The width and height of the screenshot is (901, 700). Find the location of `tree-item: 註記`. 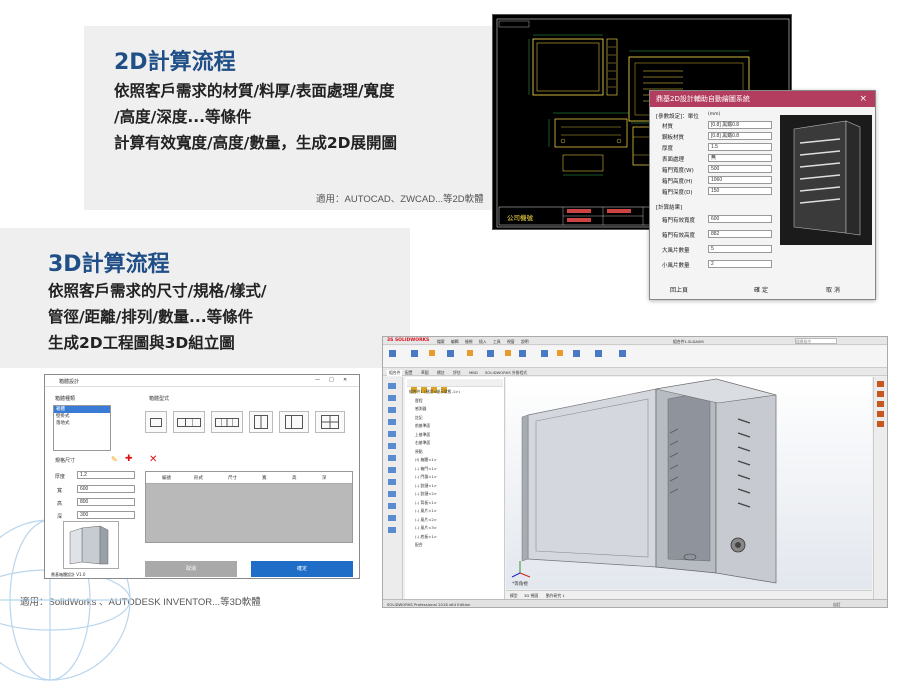

tree-item: 註記 is located at coordinates (419, 418).